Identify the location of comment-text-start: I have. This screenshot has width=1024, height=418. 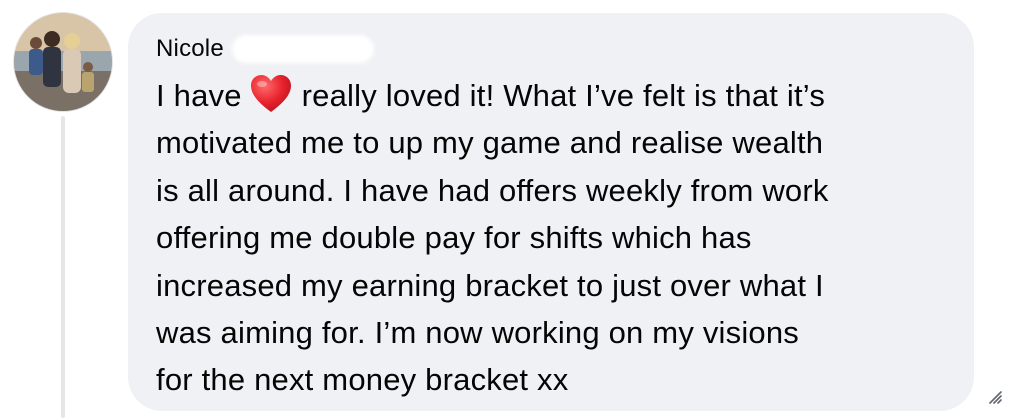
(199, 95).